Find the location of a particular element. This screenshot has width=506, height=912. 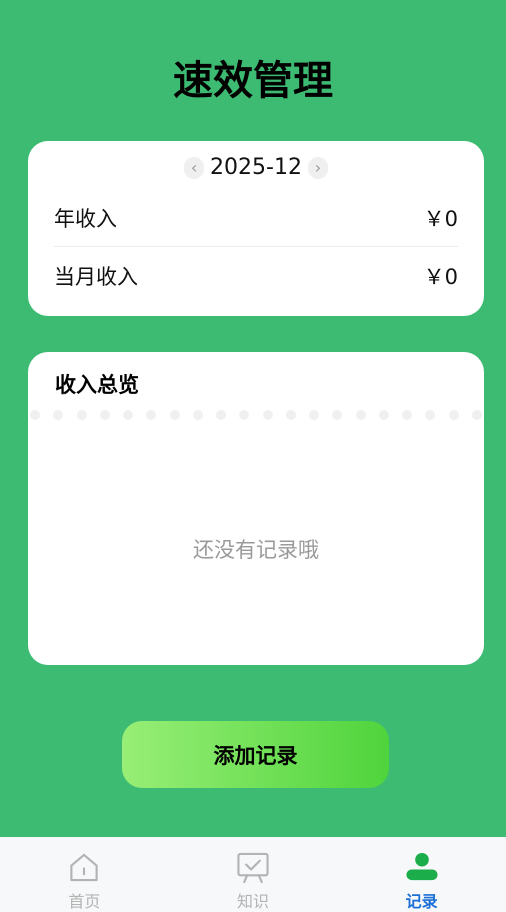

month-income-label: 当月收入 is located at coordinates (96, 277).